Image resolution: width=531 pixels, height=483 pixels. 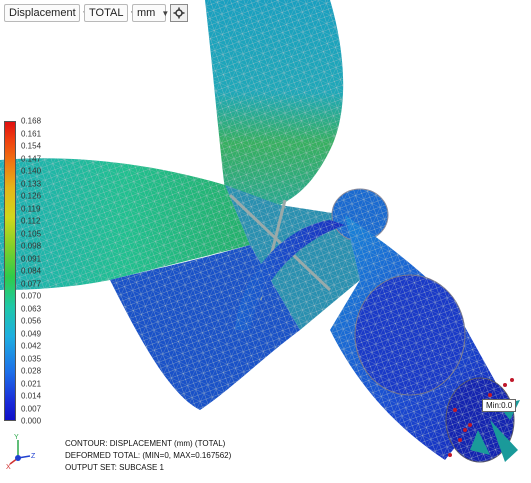 What do you see at coordinates (165, 13) in the screenshot?
I see `chevron-down-icon: ▼` at bounding box center [165, 13].